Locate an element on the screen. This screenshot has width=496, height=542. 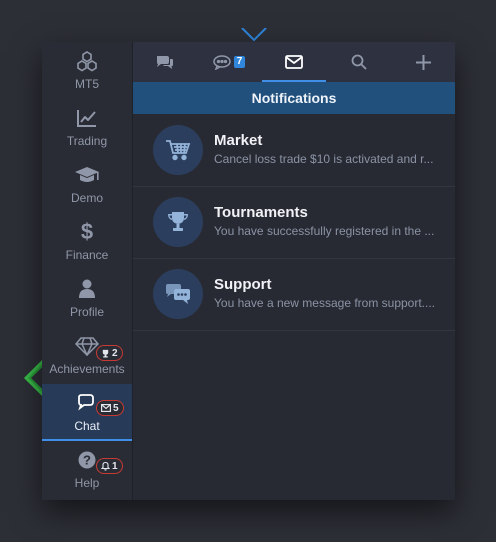
tab-notifications is located at coordinates (294, 62).